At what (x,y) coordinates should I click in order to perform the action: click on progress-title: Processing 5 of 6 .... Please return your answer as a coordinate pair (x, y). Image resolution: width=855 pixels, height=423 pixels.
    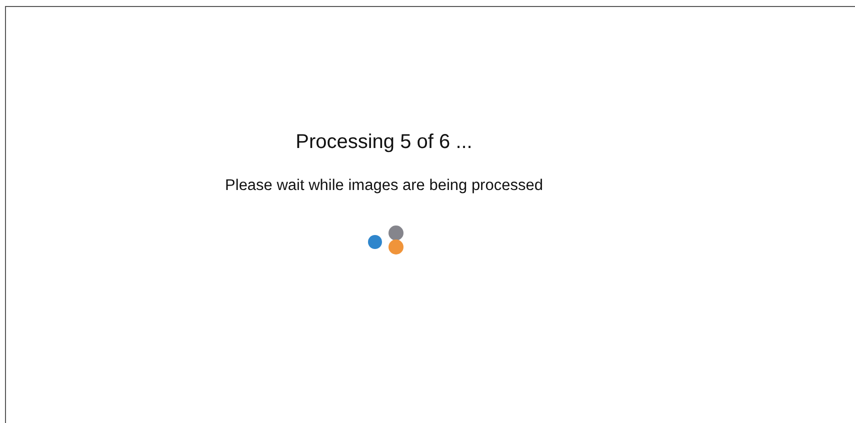
    Looking at the image, I should click on (384, 142).